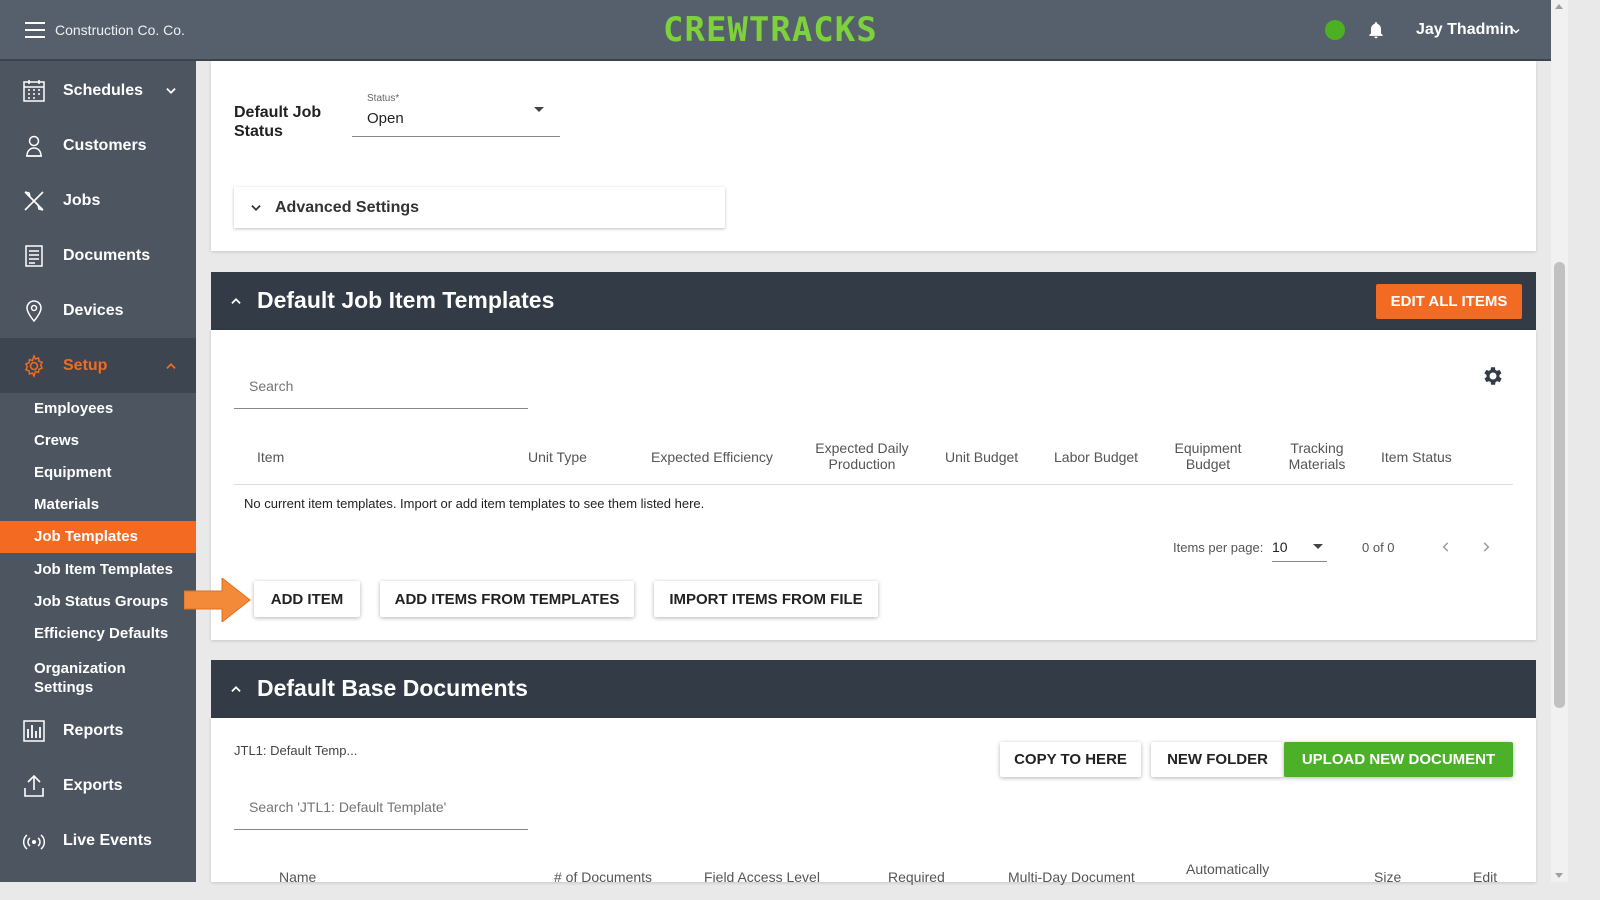 The width and height of the screenshot is (1600, 900). I want to click on items-per-page-select: 10, so click(1299, 548).